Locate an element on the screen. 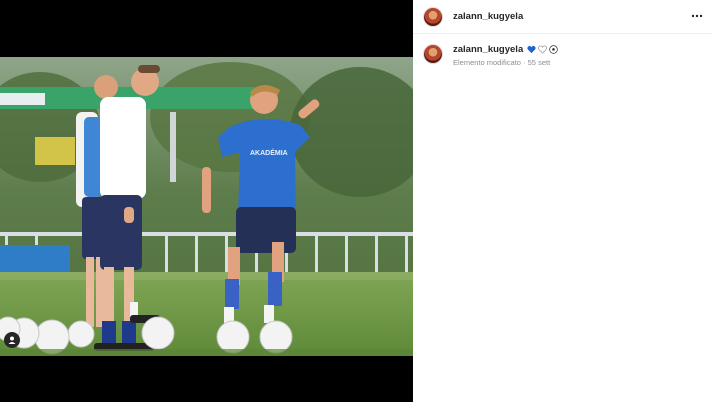 The height and width of the screenshot is (402, 712). post-time: 55 sett is located at coordinates (539, 62).